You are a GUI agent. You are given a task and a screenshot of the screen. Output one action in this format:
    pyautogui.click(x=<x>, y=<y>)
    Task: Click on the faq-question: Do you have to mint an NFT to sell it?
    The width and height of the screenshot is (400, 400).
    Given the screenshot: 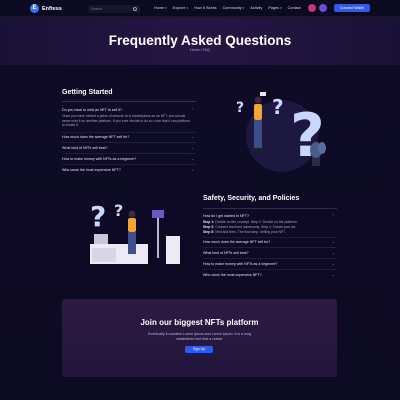 What is the action you would take?
    pyautogui.click(x=92, y=110)
    